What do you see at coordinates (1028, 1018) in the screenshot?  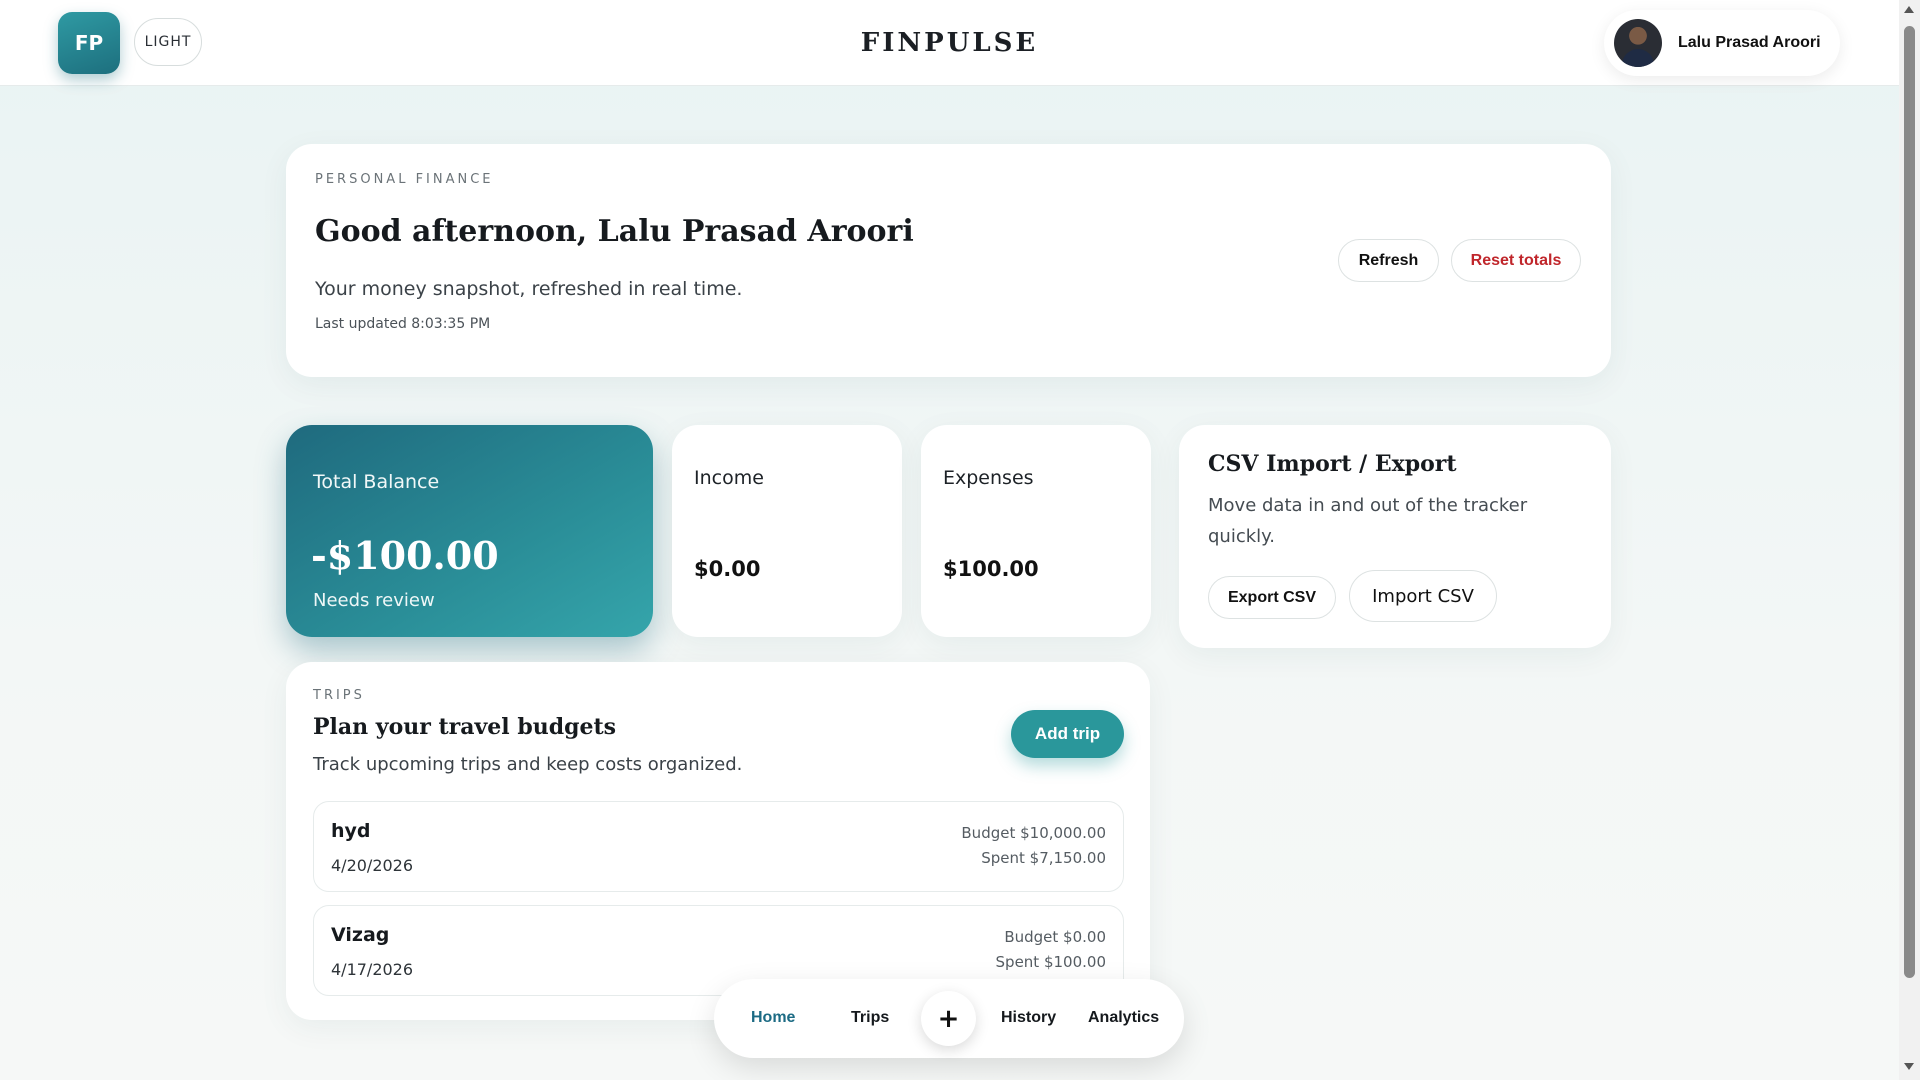 I see `nav-history: History` at bounding box center [1028, 1018].